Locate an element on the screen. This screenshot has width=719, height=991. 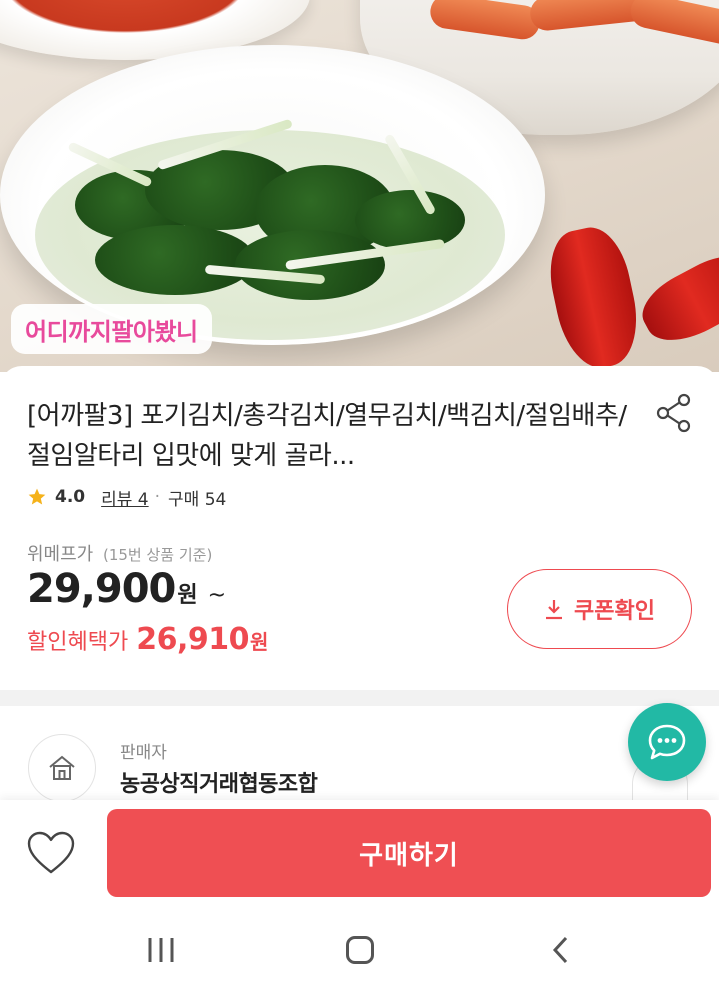
home-icon is located at coordinates (62, 767).